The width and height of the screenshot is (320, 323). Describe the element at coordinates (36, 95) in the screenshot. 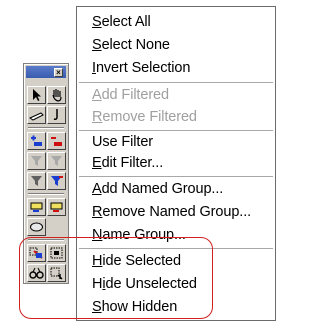

I see `arrow-pointer-icon` at that location.